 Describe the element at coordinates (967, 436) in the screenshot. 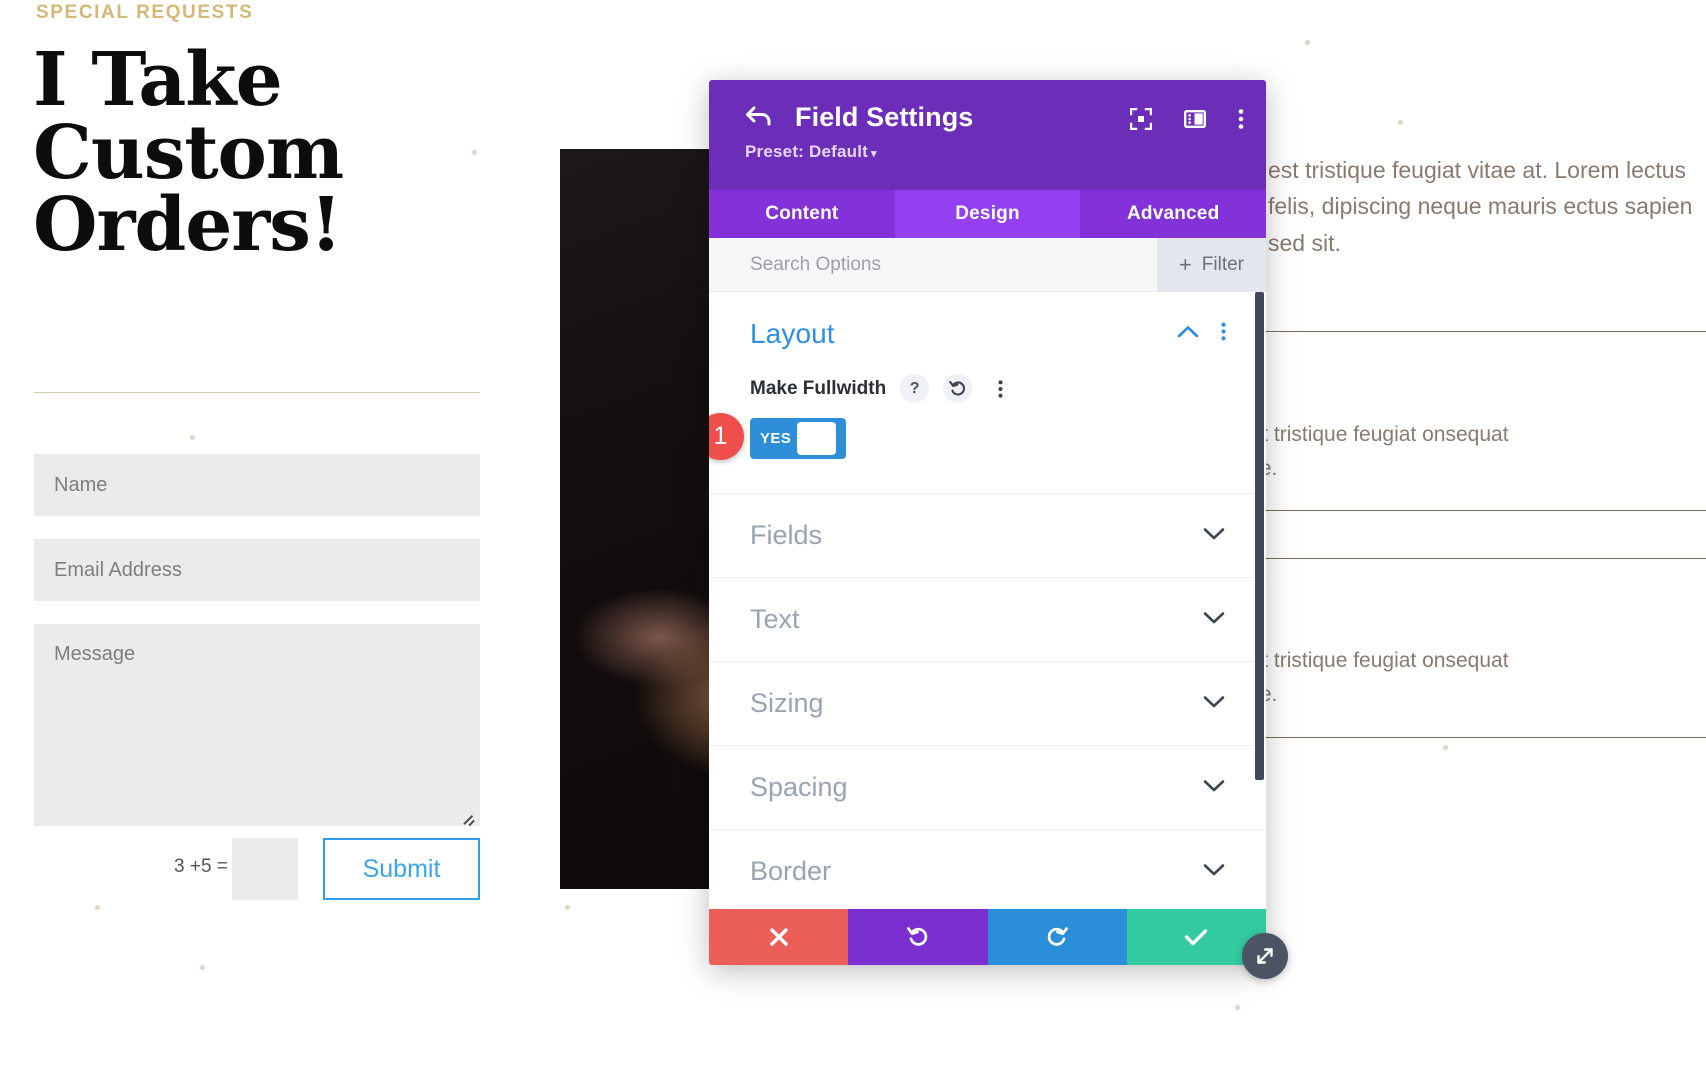

I see `toggle-wrapper: 1 YES` at that location.